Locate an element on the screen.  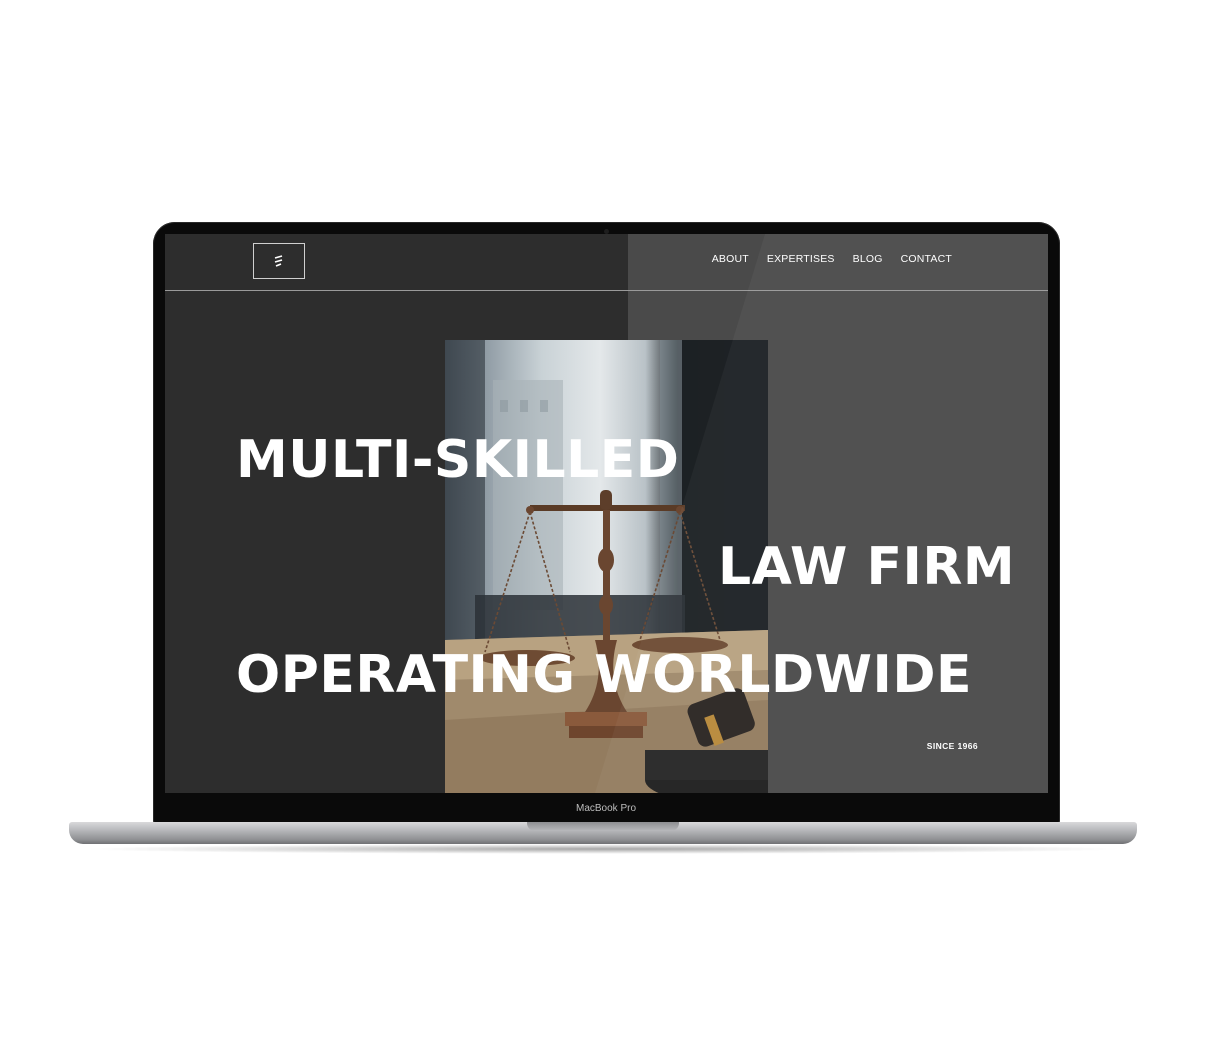
hero-line-3: OPERATING WORLDWIDE is located at coordinates (604, 675).